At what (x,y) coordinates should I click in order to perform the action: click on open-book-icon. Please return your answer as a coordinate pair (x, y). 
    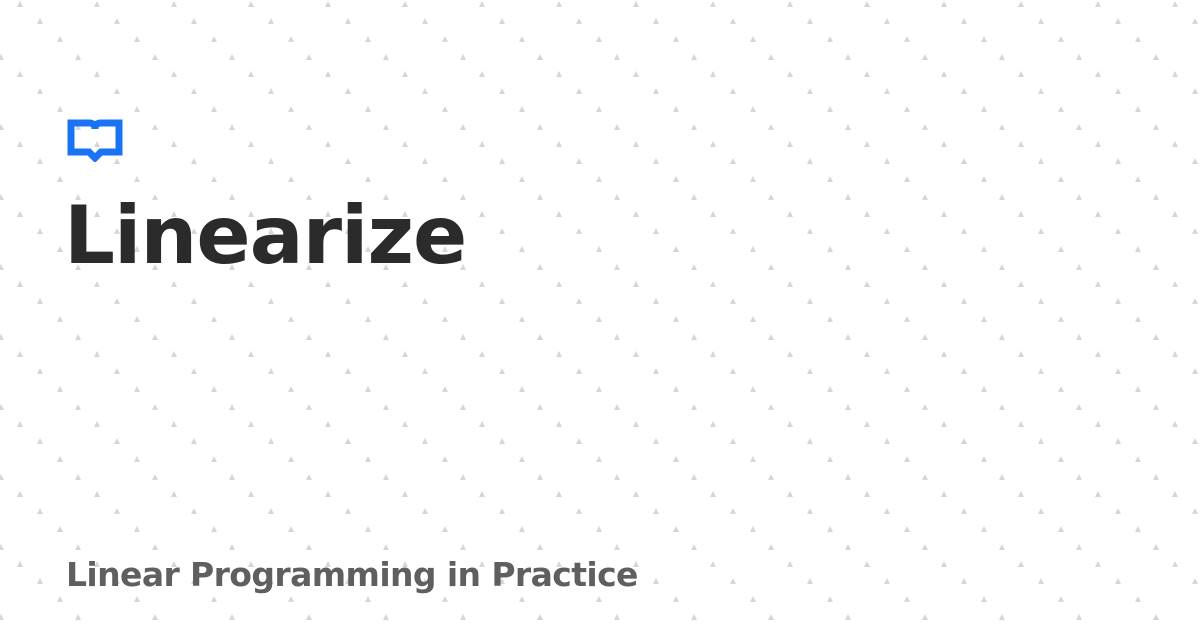
    Looking at the image, I should click on (95, 140).